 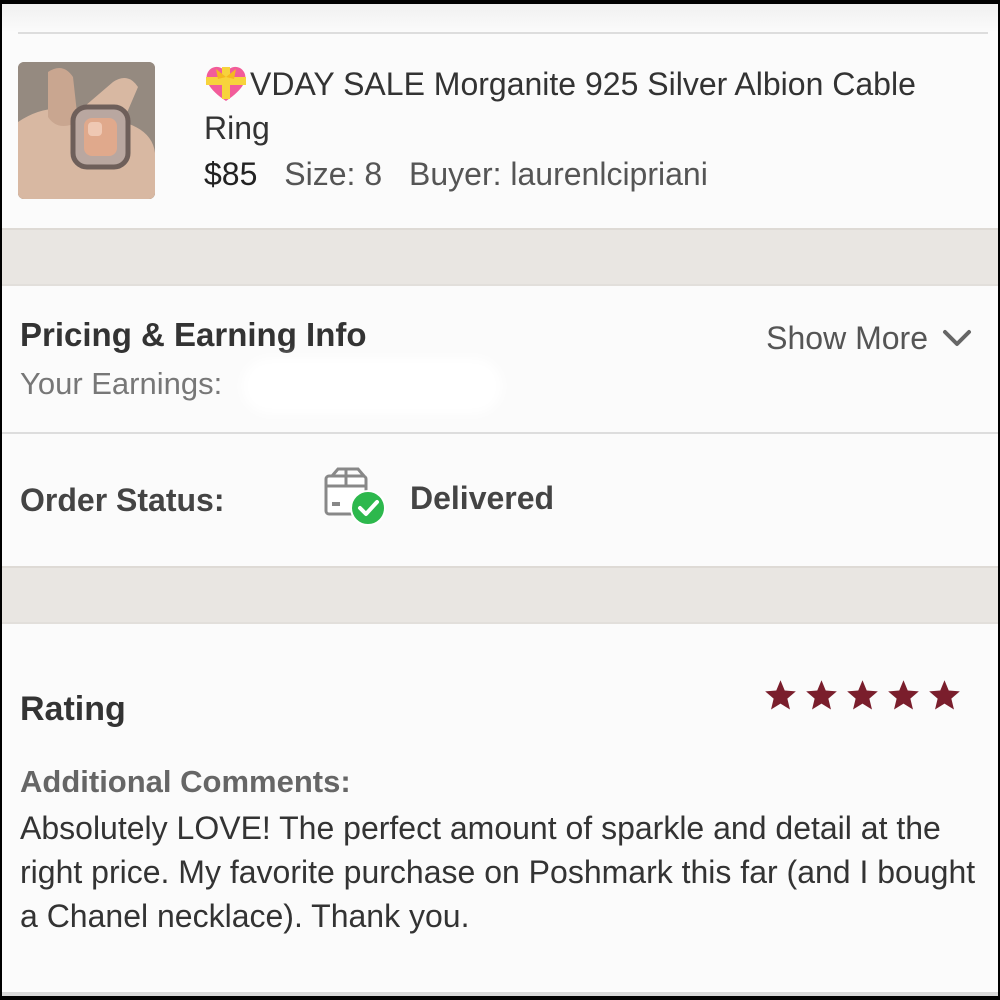 What do you see at coordinates (122, 500) in the screenshot?
I see `order-status-label: Order Status:` at bounding box center [122, 500].